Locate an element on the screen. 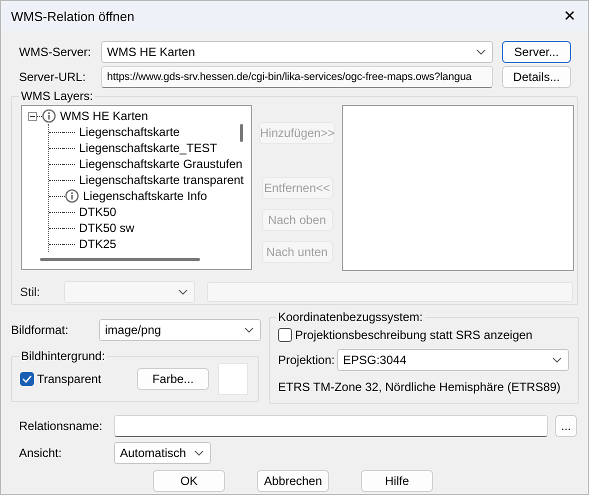 This screenshot has height=495, width=589. tree-item: DTK50 is located at coordinates (97, 212).